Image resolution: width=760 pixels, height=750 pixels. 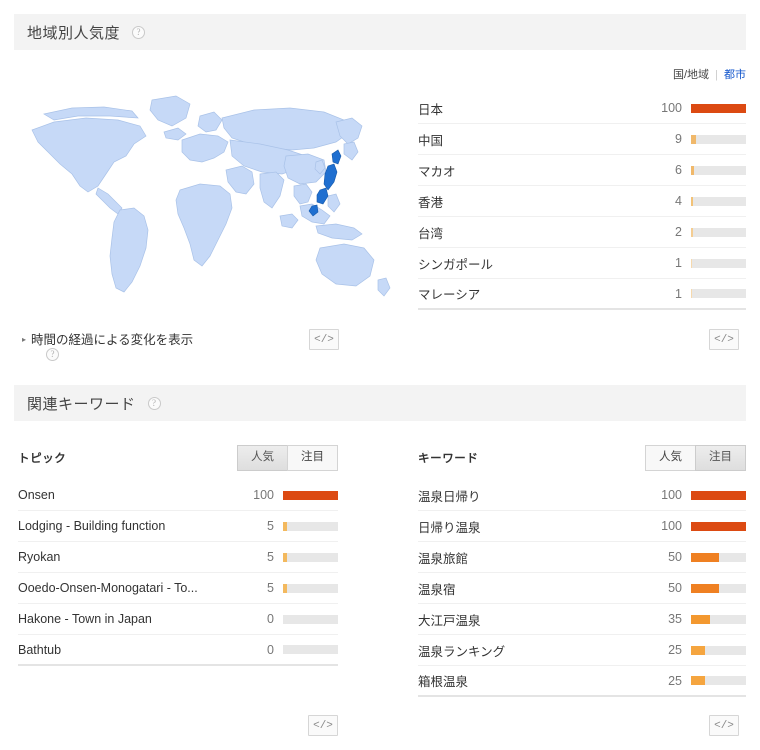 I want to click on rank-label: シンガポール, so click(x=456, y=264).